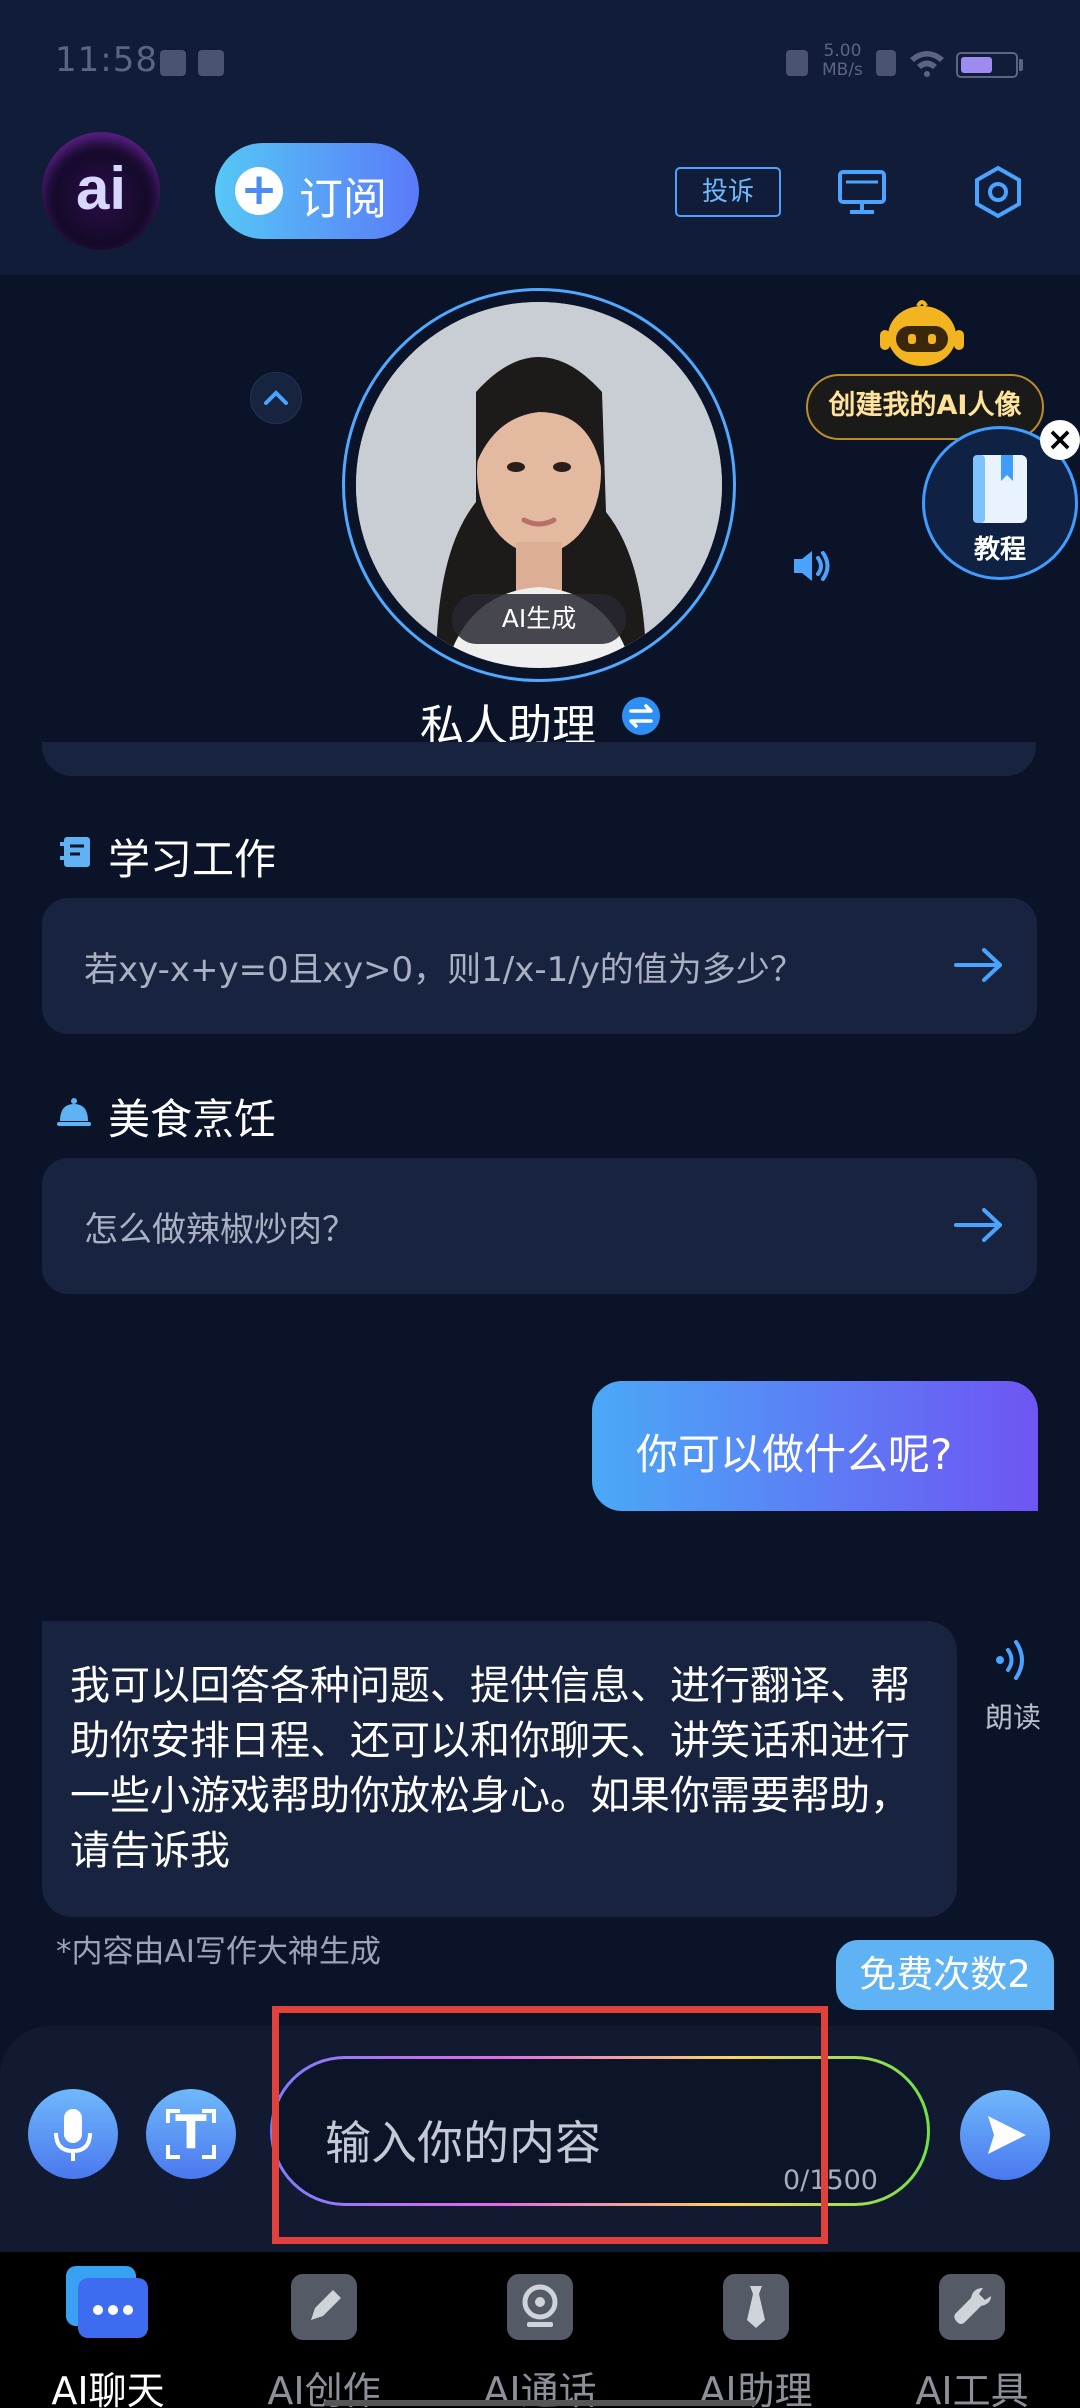 The height and width of the screenshot is (2408, 1080). What do you see at coordinates (927, 64) in the screenshot?
I see `wifi-icon` at bounding box center [927, 64].